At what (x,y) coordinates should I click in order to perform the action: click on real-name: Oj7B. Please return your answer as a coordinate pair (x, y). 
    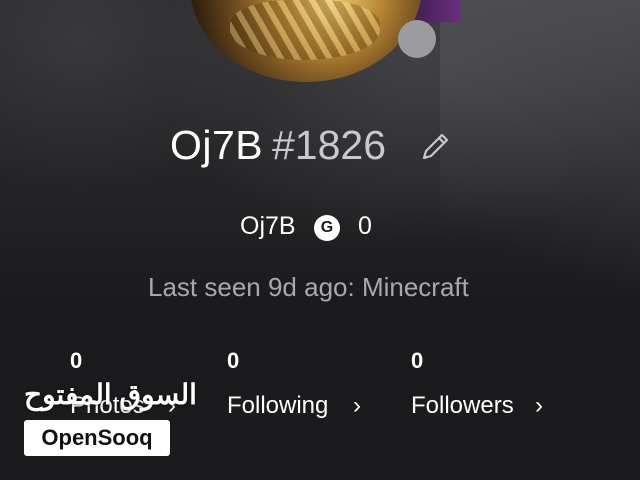
    Looking at the image, I should click on (268, 226).